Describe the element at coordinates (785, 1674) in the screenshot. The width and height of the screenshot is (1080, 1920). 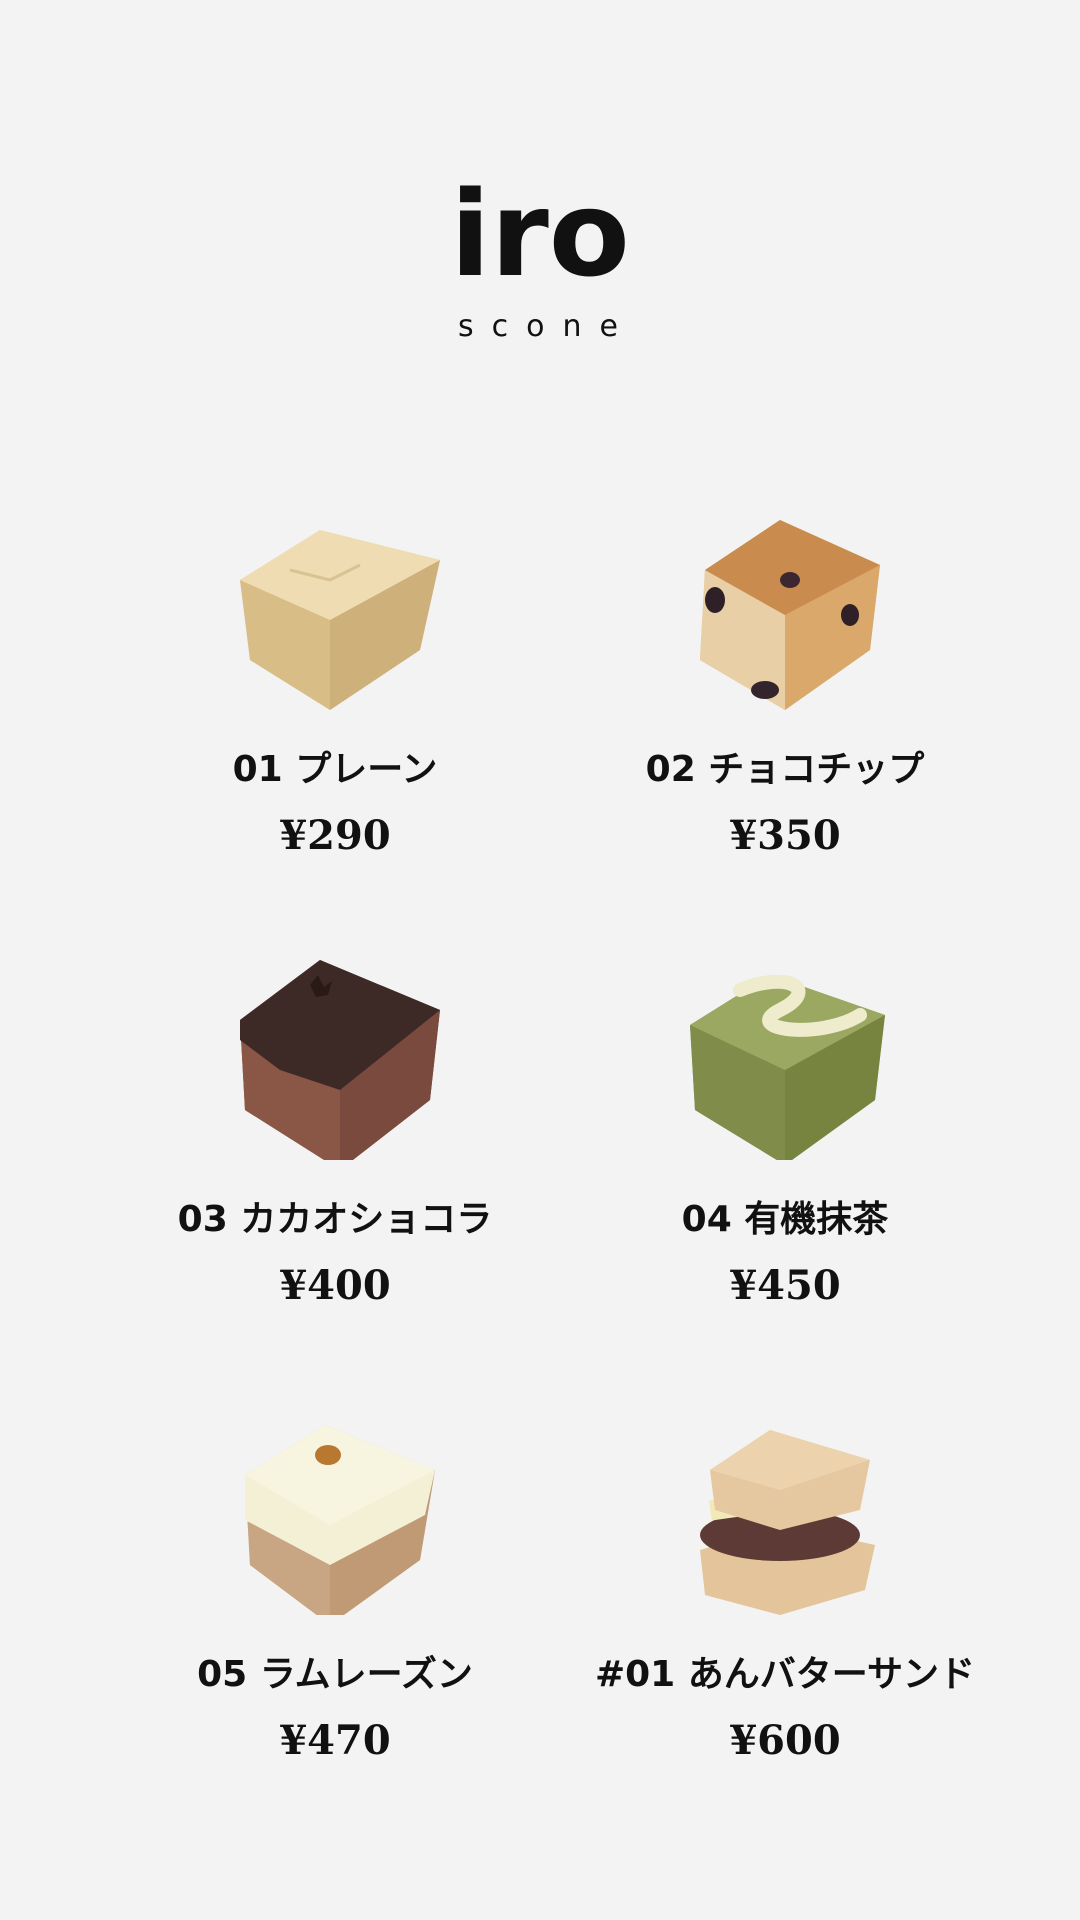
I see `product-name: #01 あんバターサンド` at that location.